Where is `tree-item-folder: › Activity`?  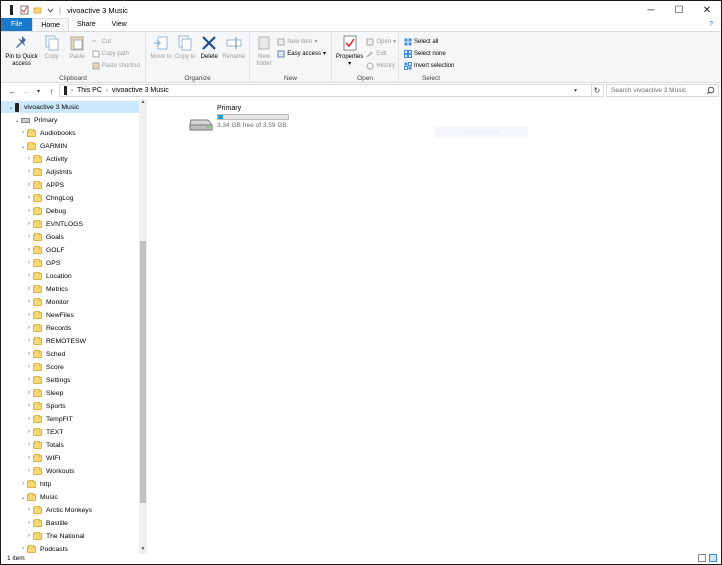 tree-item-folder: › Activity is located at coordinates (70, 159).